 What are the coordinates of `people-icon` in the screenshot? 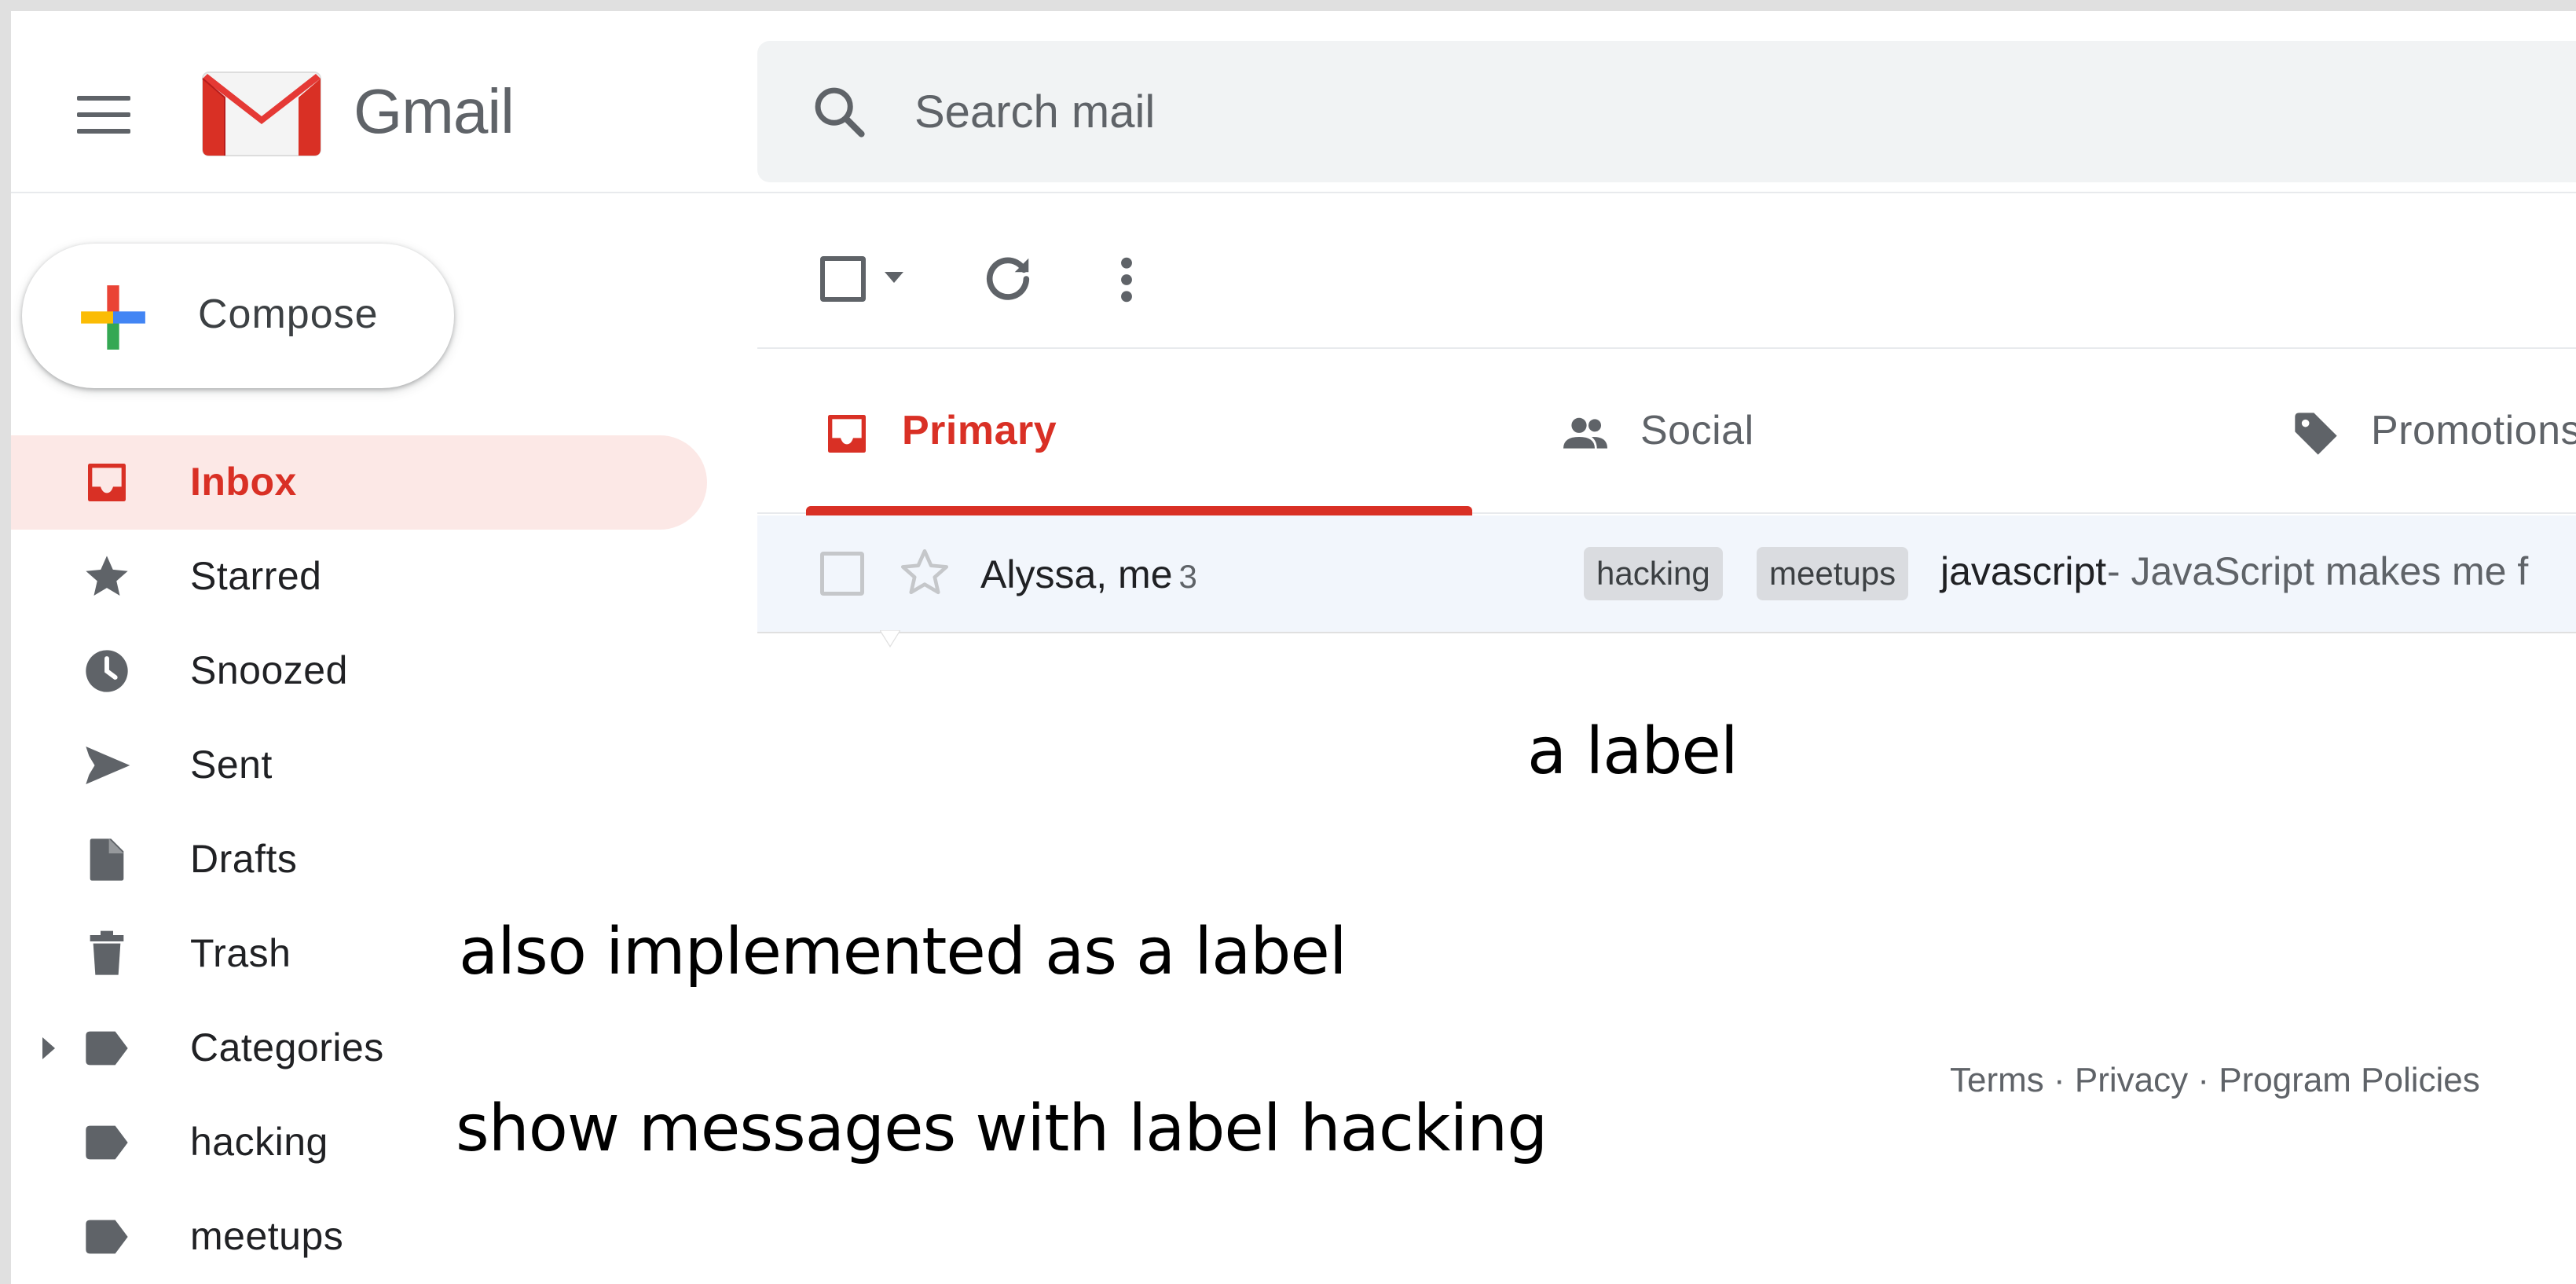 It's located at (1585, 433).